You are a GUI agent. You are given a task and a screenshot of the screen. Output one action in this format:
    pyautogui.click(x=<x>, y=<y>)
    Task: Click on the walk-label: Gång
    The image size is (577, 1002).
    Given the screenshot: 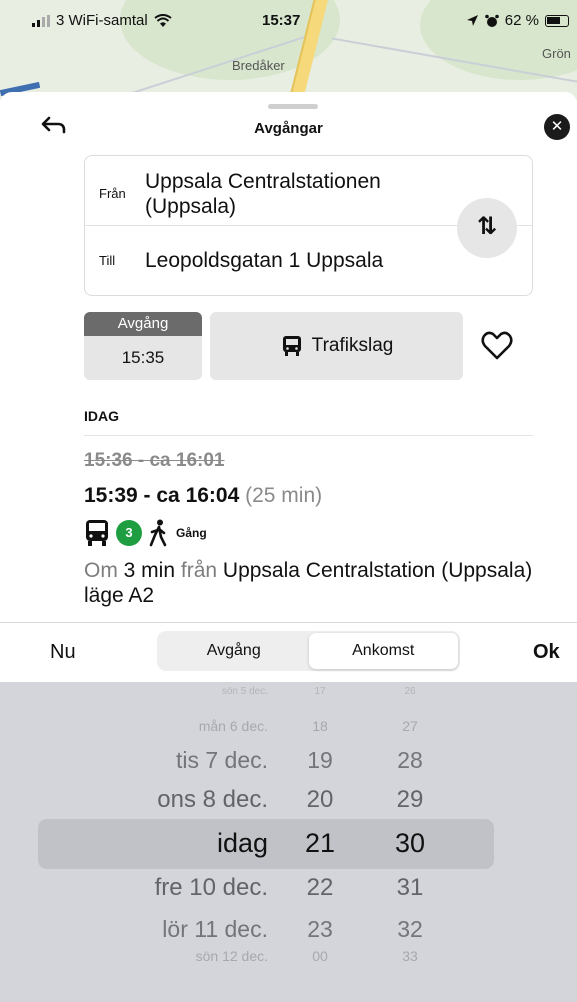 What is the action you would take?
    pyautogui.click(x=191, y=533)
    